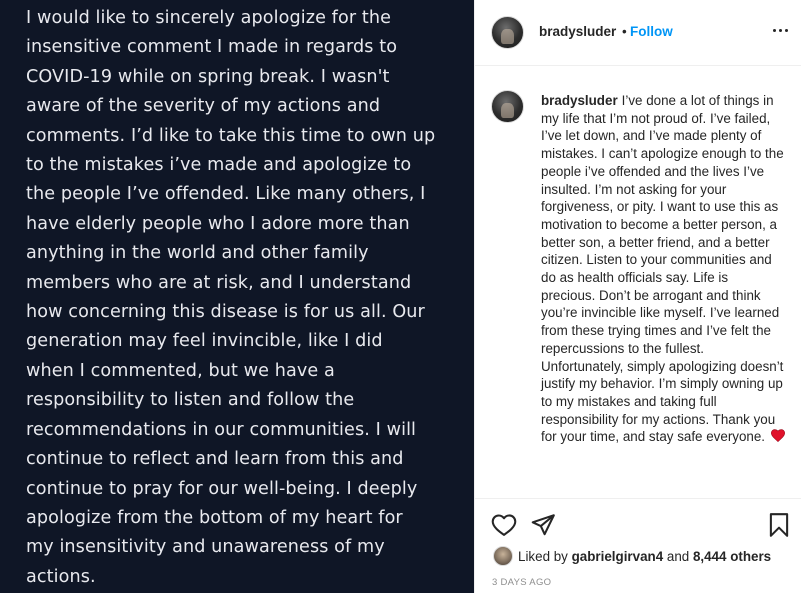  Describe the element at coordinates (777, 436) in the screenshot. I see `red-heart-emoji-icon` at that location.